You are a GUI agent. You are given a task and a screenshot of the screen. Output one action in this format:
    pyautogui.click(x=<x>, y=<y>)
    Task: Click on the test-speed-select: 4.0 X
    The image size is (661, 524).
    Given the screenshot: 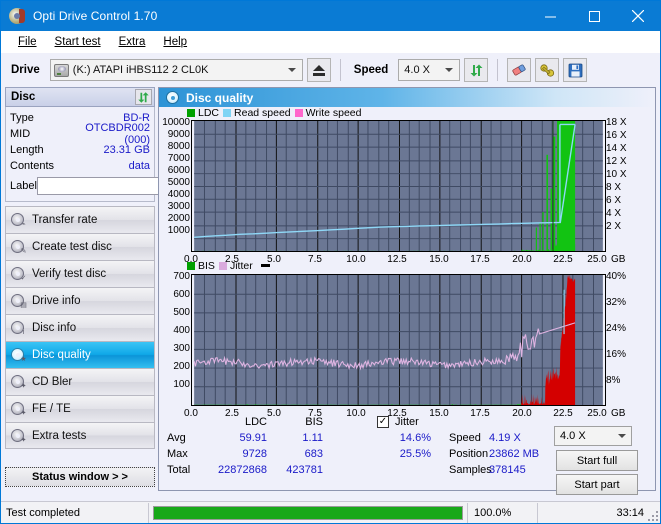 What is the action you would take?
    pyautogui.click(x=593, y=436)
    